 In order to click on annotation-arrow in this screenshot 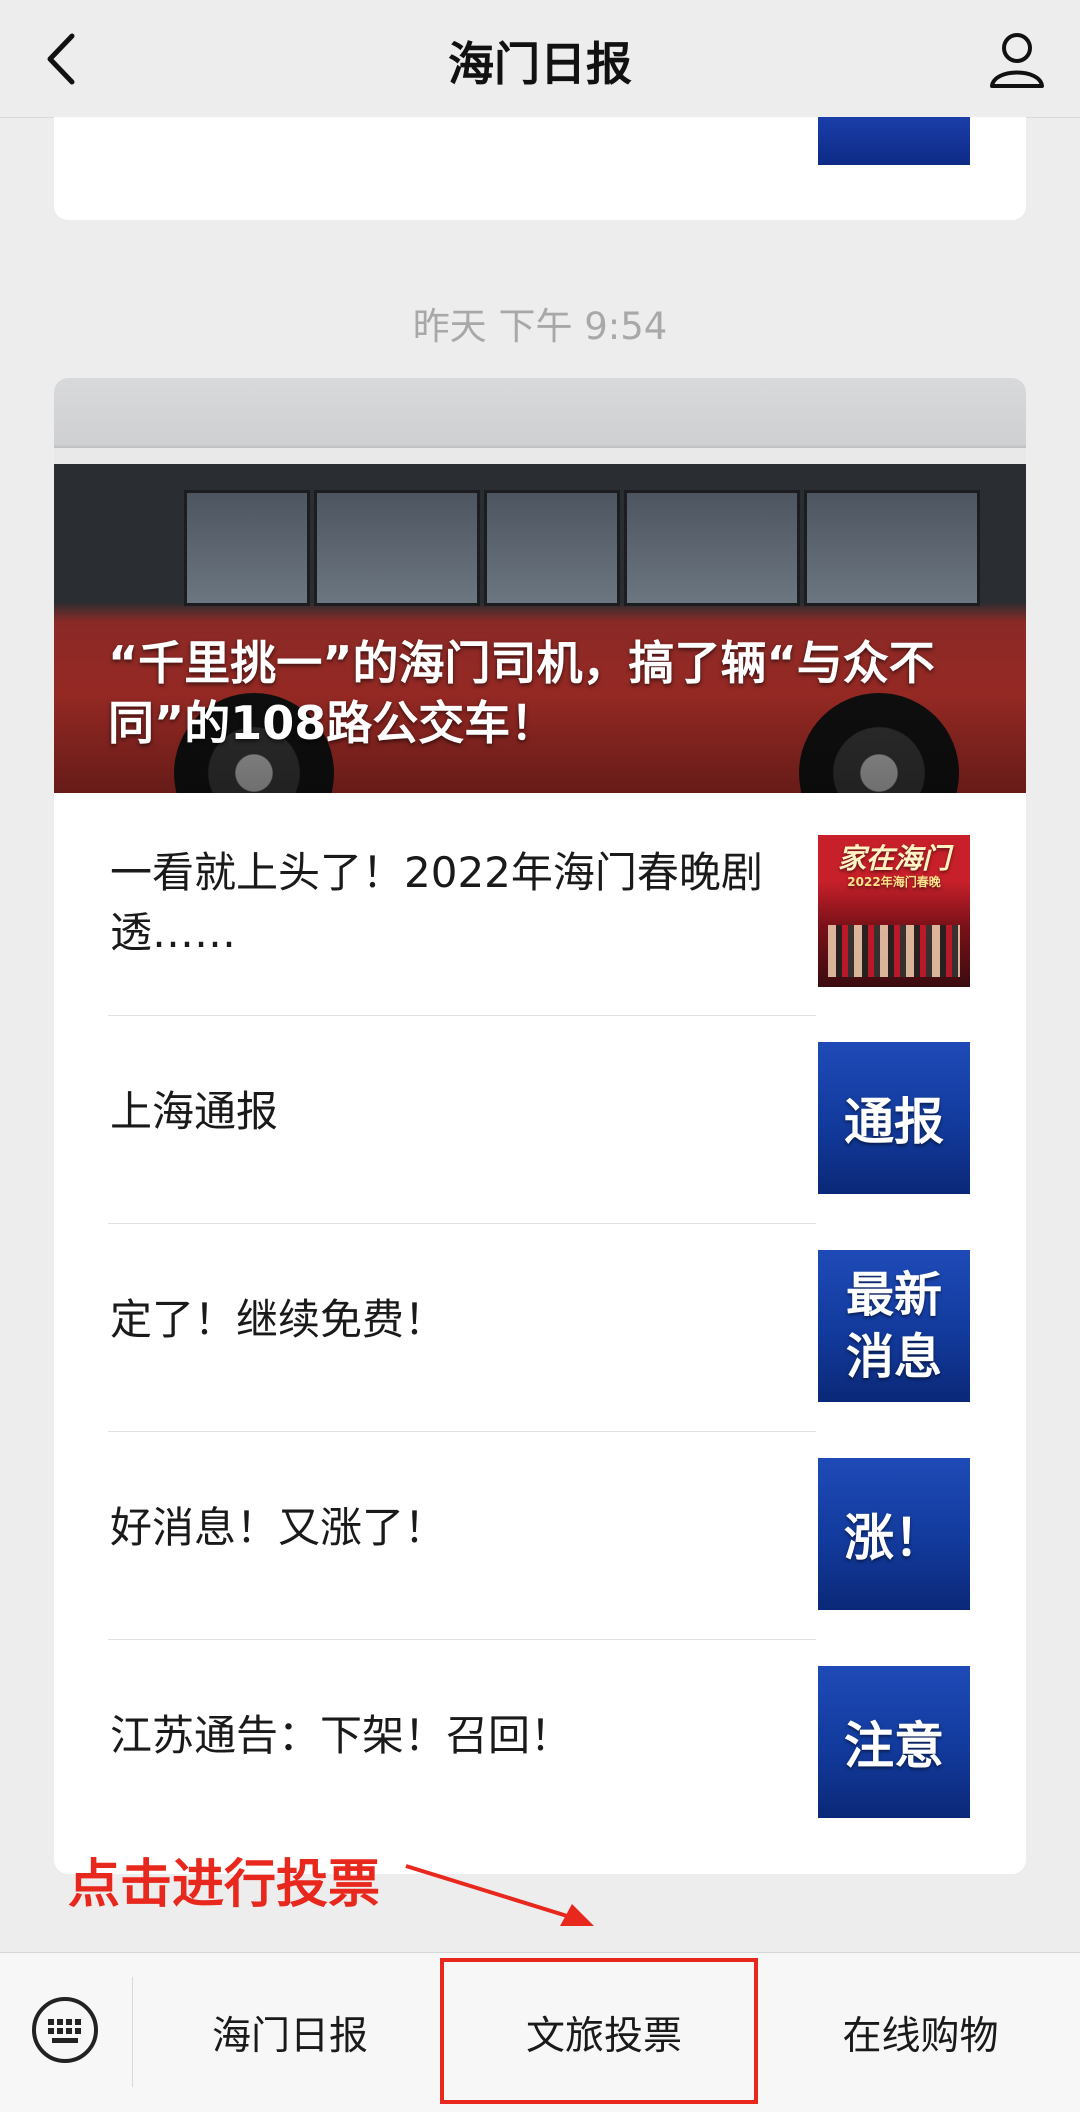, I will do `click(499, 1895)`.